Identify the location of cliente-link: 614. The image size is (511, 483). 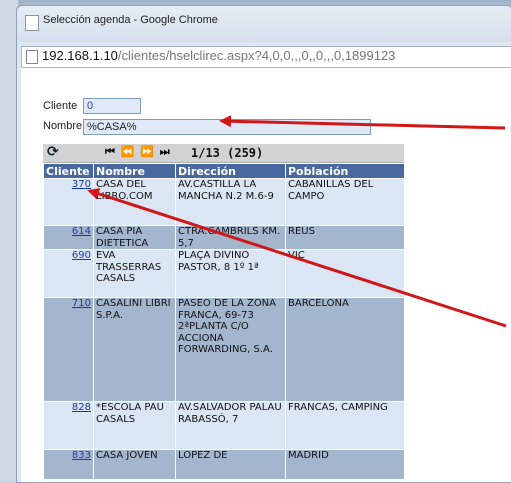
(81, 231).